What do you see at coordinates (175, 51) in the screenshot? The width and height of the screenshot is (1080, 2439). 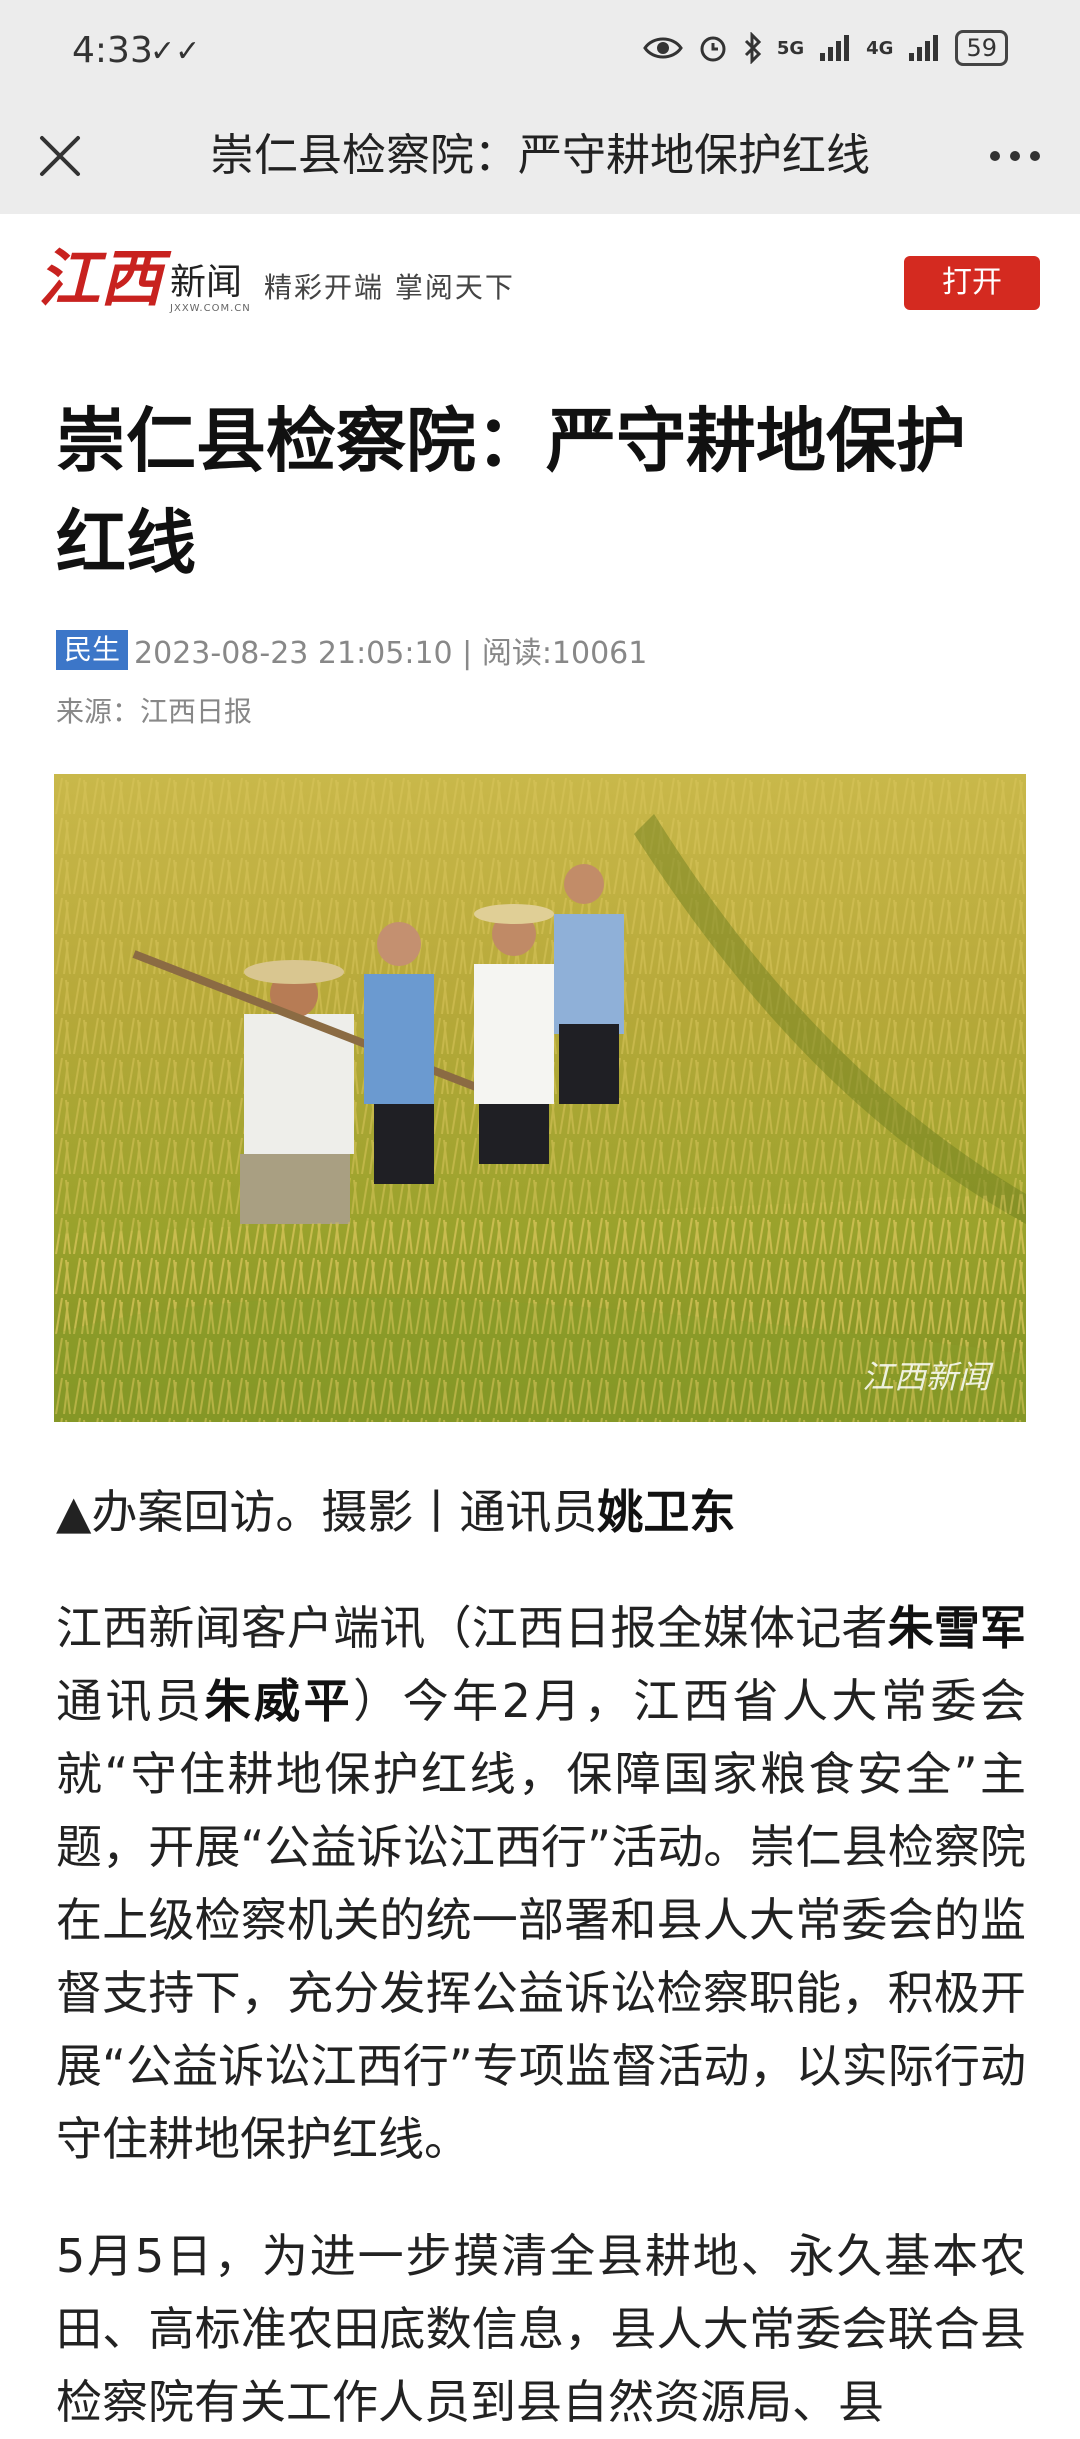 I see `sync-icon: ✓✓` at bounding box center [175, 51].